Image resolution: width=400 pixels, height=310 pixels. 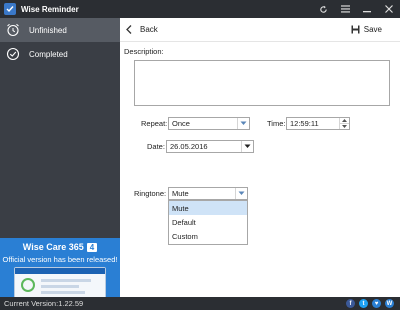 What do you see at coordinates (181, 123) in the screenshot?
I see `repeat-value: Once` at bounding box center [181, 123].